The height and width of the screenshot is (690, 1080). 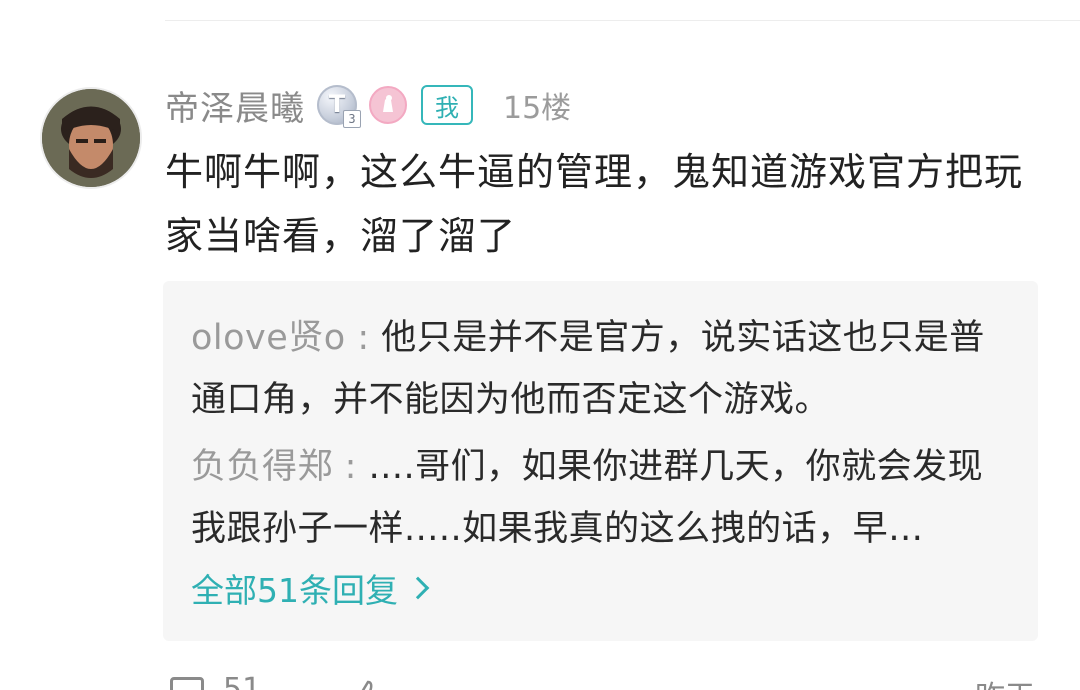 What do you see at coordinates (388, 105) in the screenshot?
I see `anniversary-badge-icon` at bounding box center [388, 105].